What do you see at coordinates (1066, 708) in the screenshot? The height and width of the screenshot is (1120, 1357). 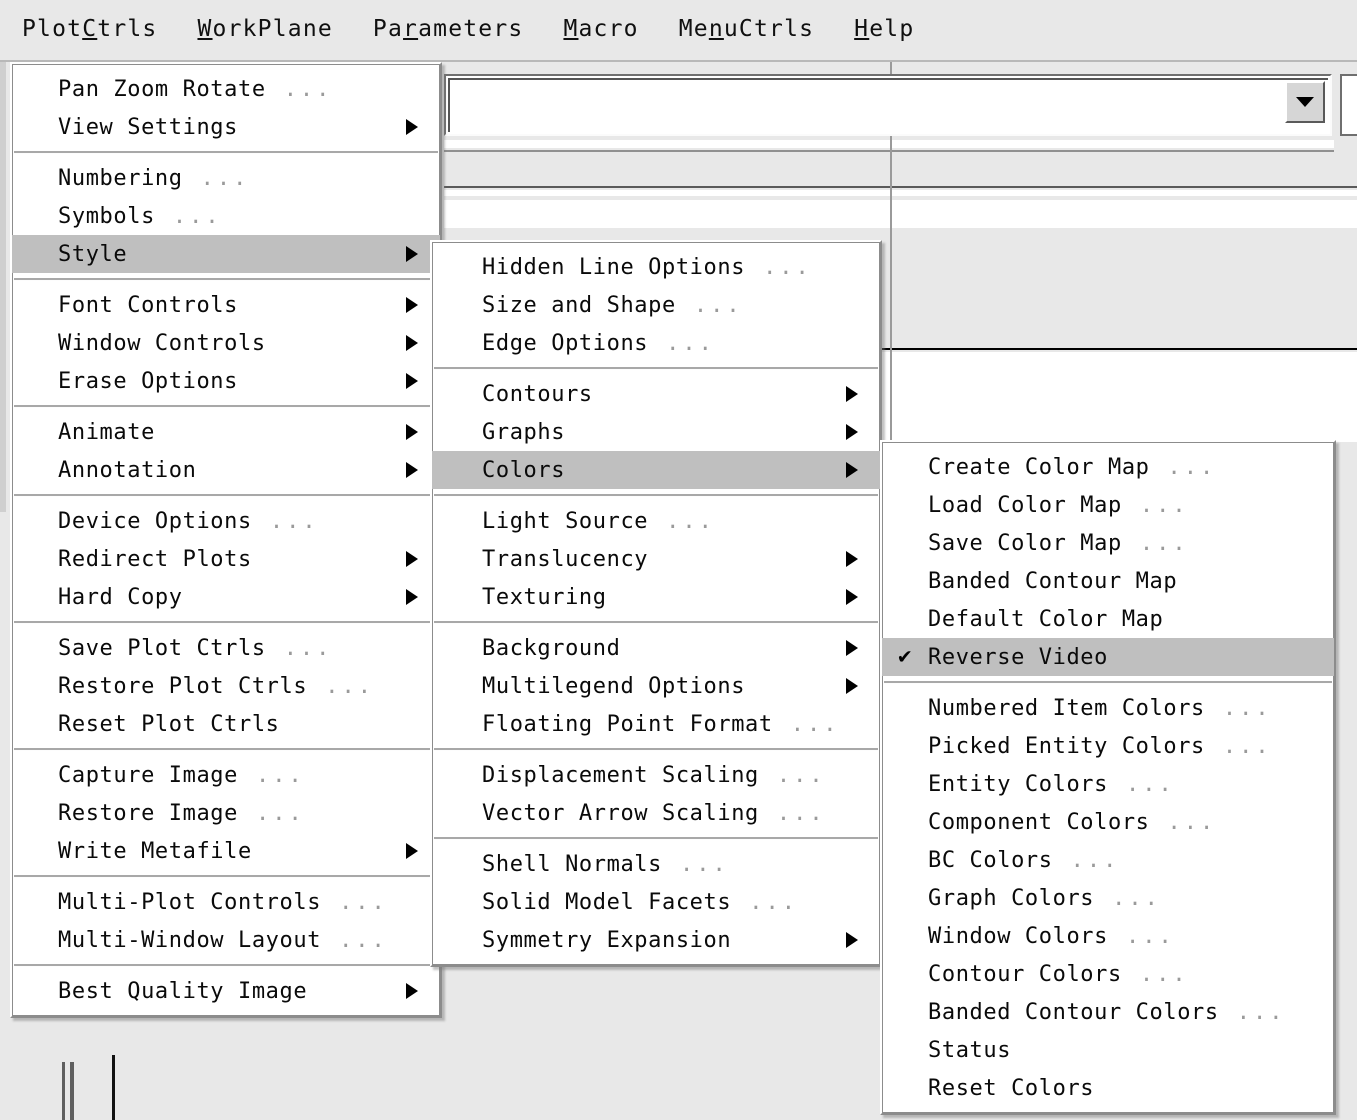 I see `menu-item-label: Numbered Item Colors` at bounding box center [1066, 708].